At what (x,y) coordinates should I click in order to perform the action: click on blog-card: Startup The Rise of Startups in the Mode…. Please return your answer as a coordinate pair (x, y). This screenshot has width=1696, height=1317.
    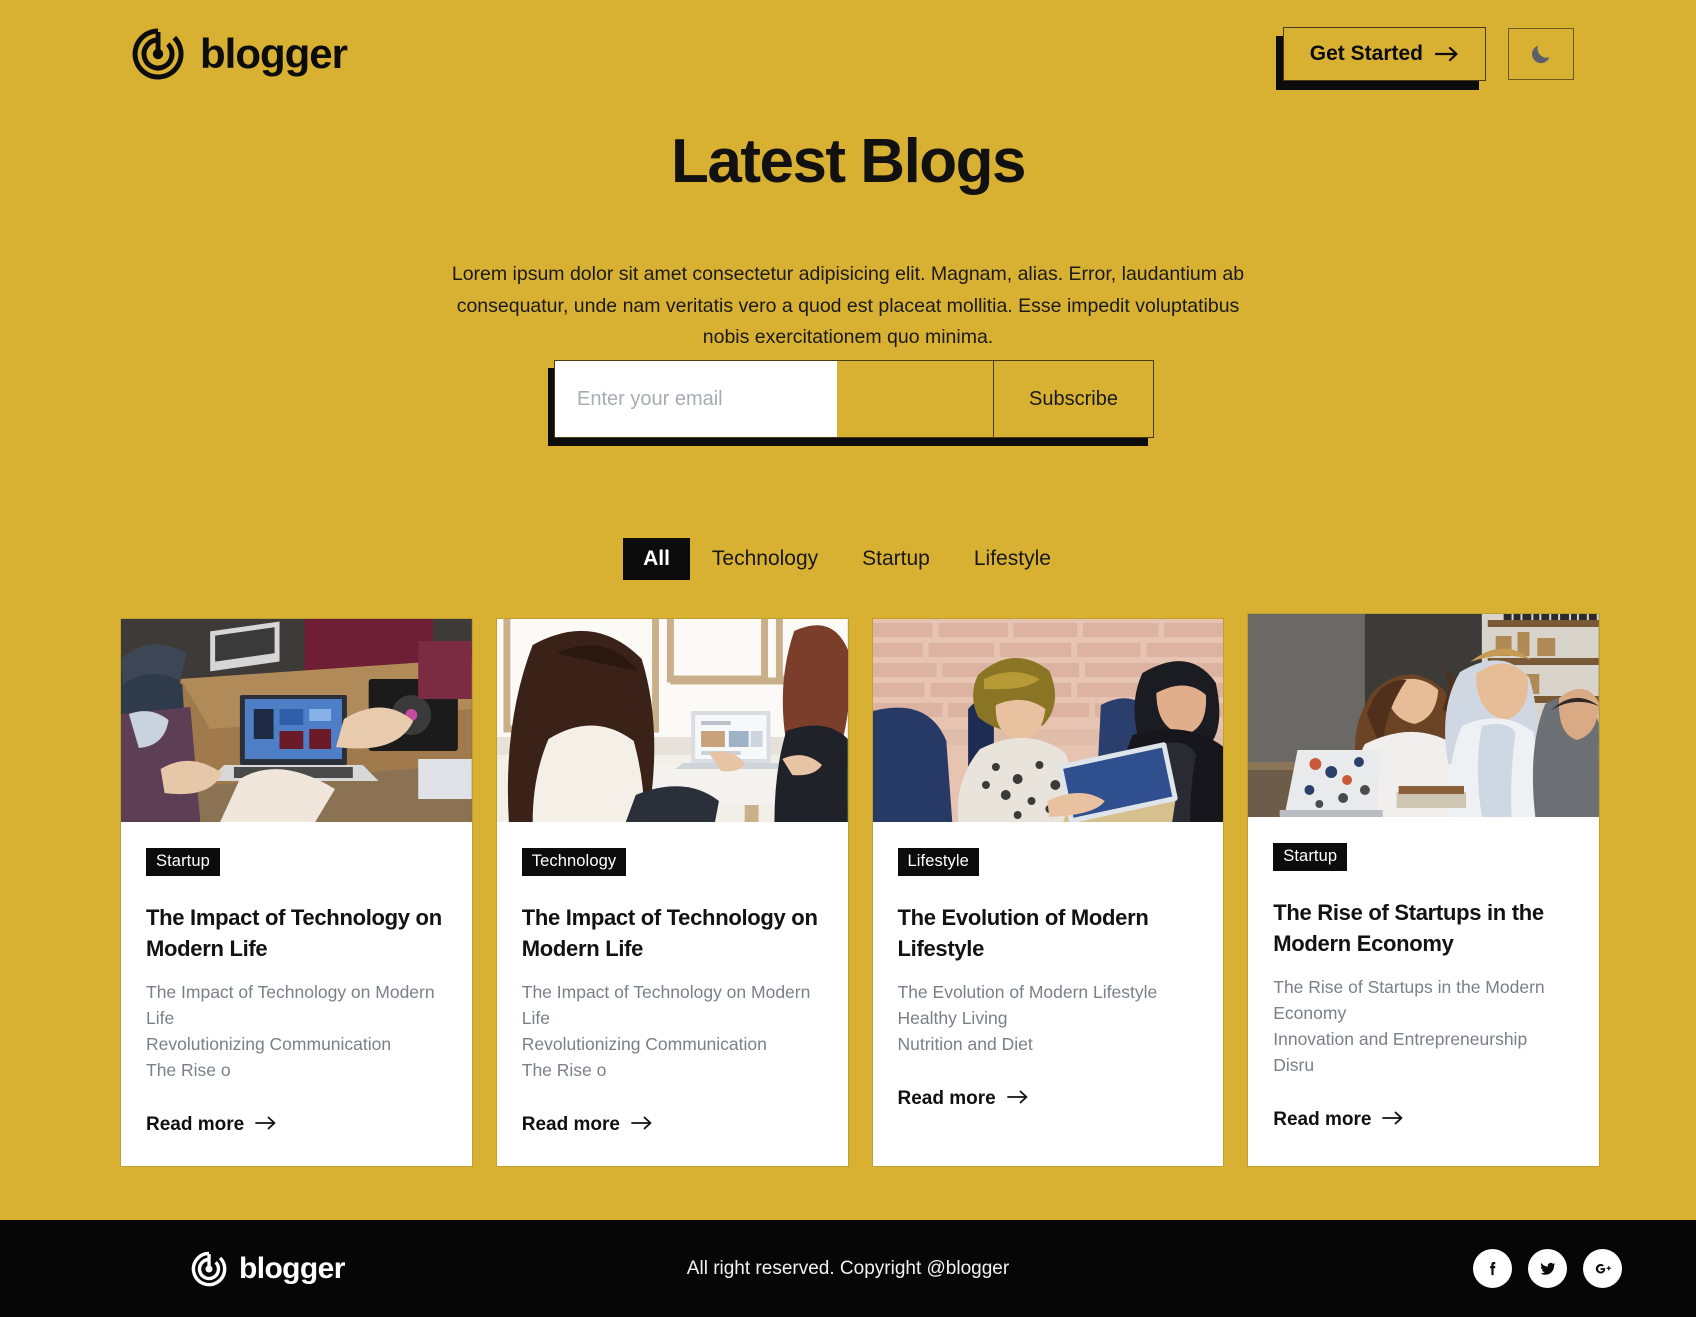
    Looking at the image, I should click on (1423, 890).